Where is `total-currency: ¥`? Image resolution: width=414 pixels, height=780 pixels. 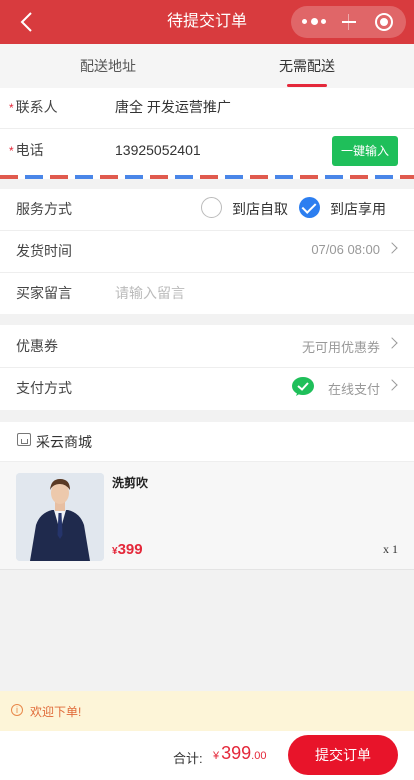
total-currency: ¥ is located at coordinates (216, 756).